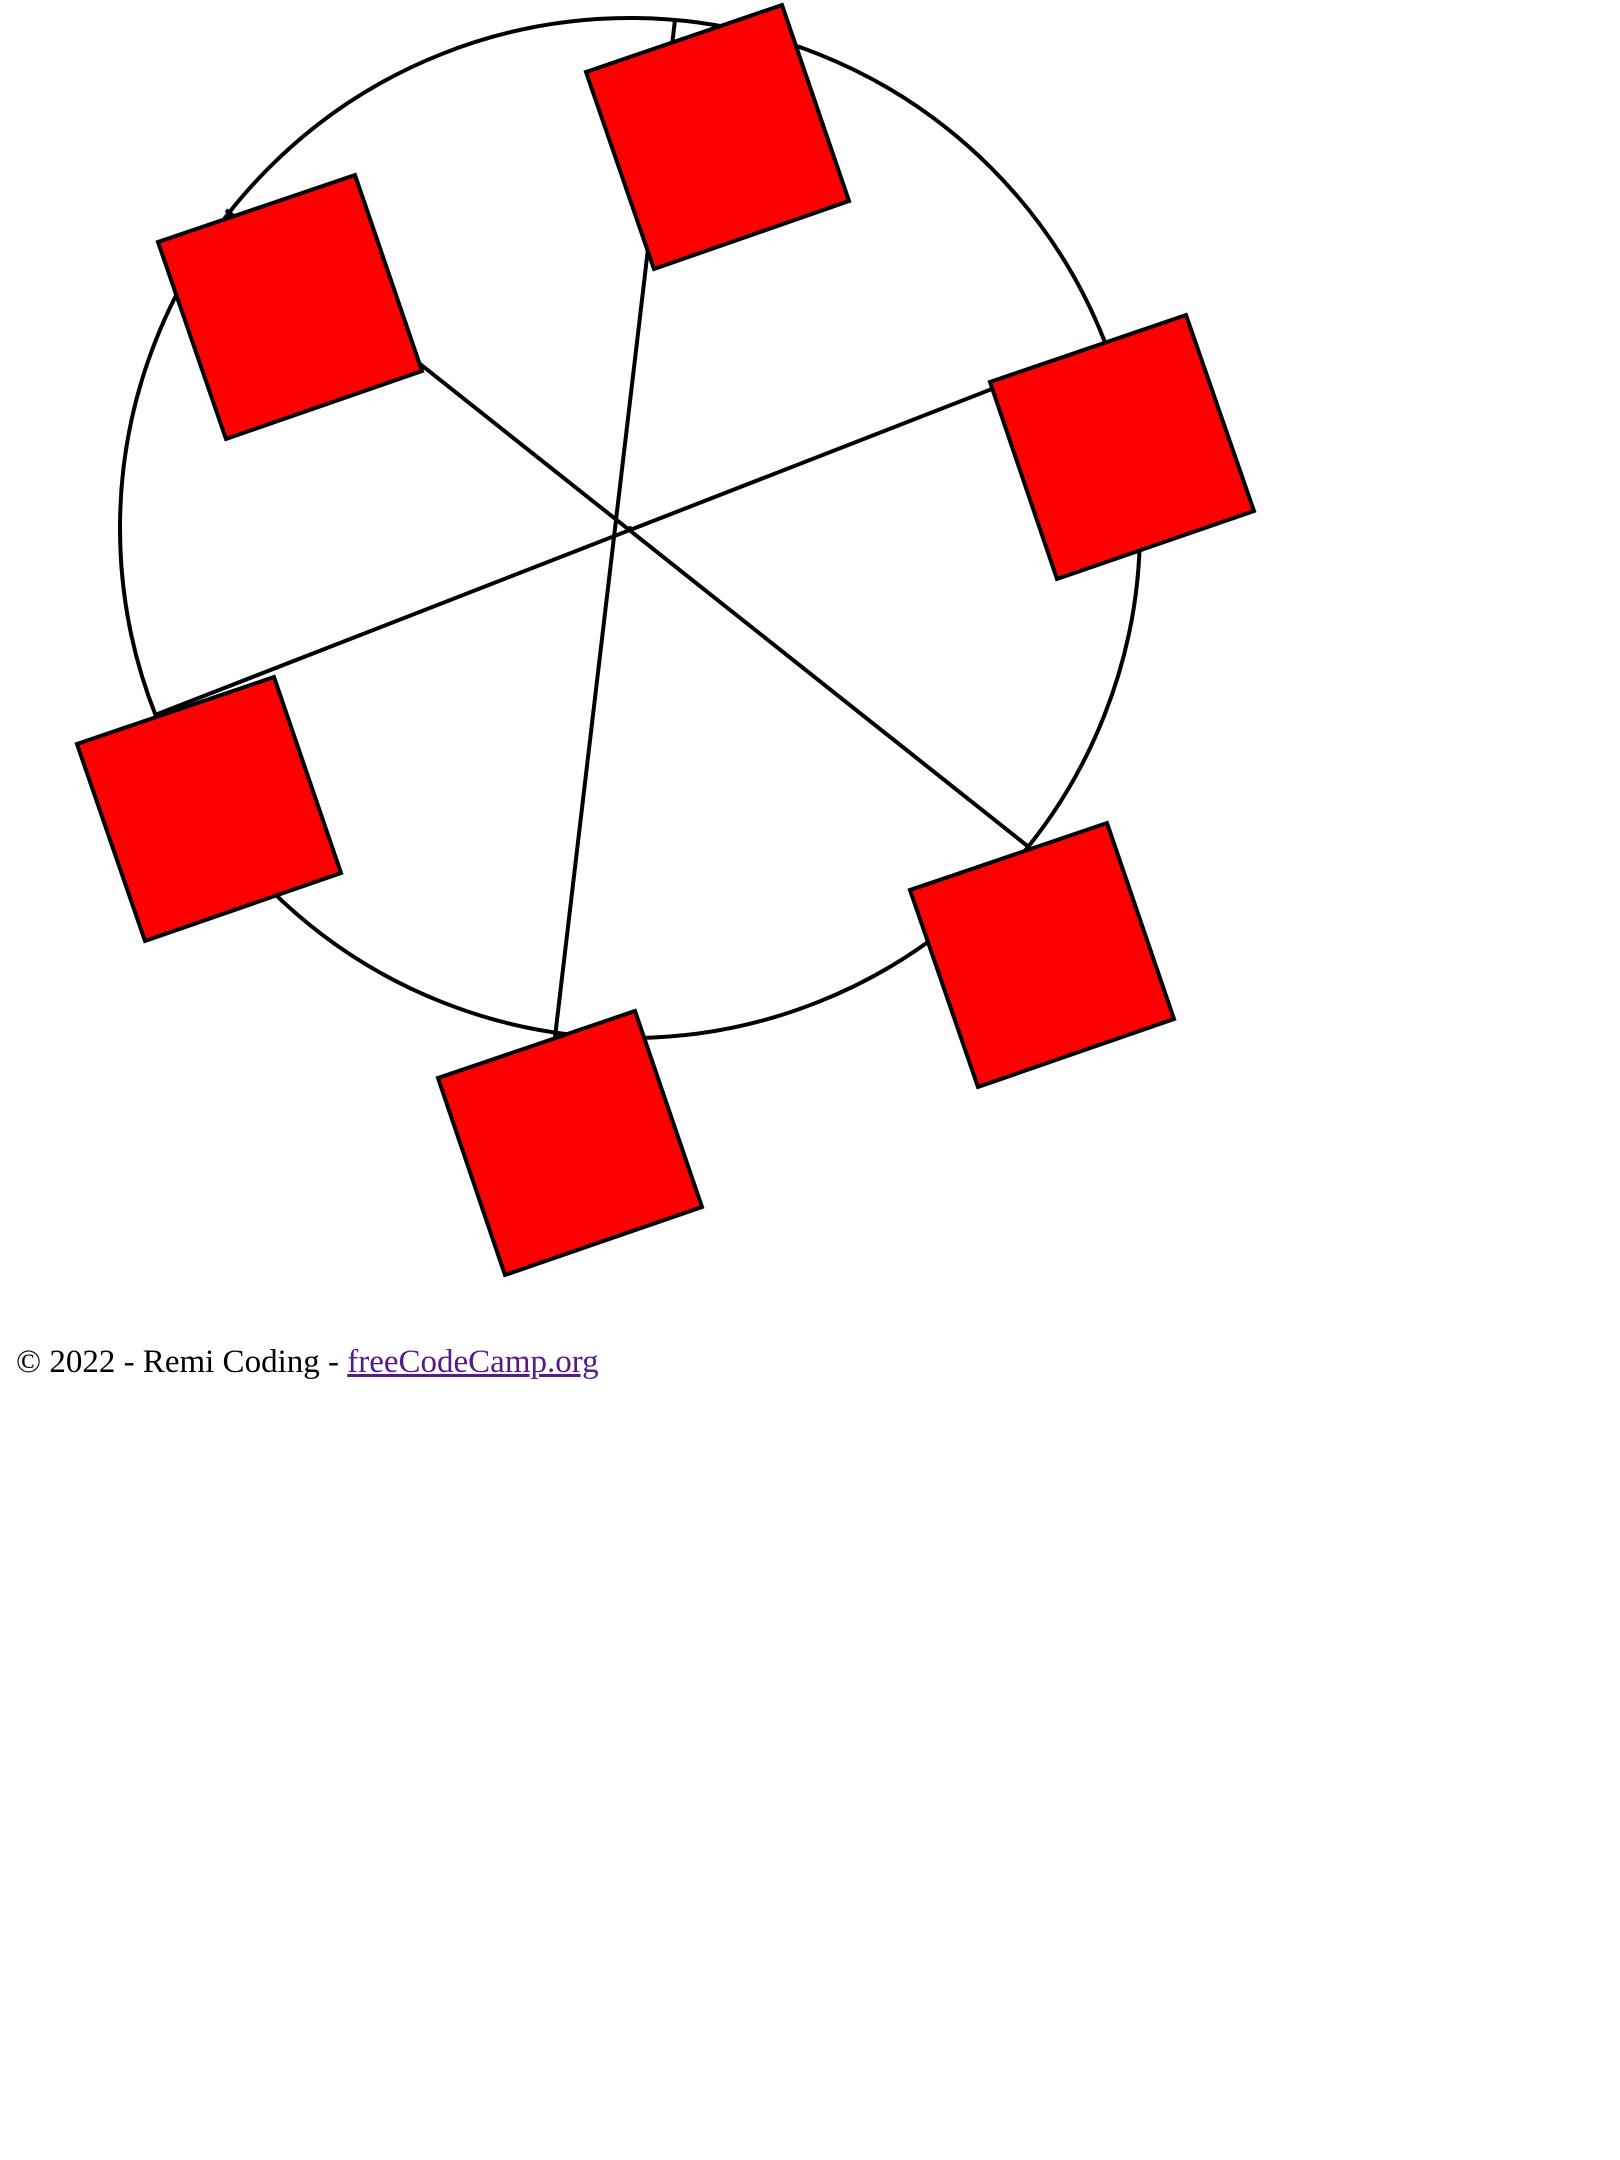  Describe the element at coordinates (630, 528) in the screenshot. I see `wheel-hub` at that location.